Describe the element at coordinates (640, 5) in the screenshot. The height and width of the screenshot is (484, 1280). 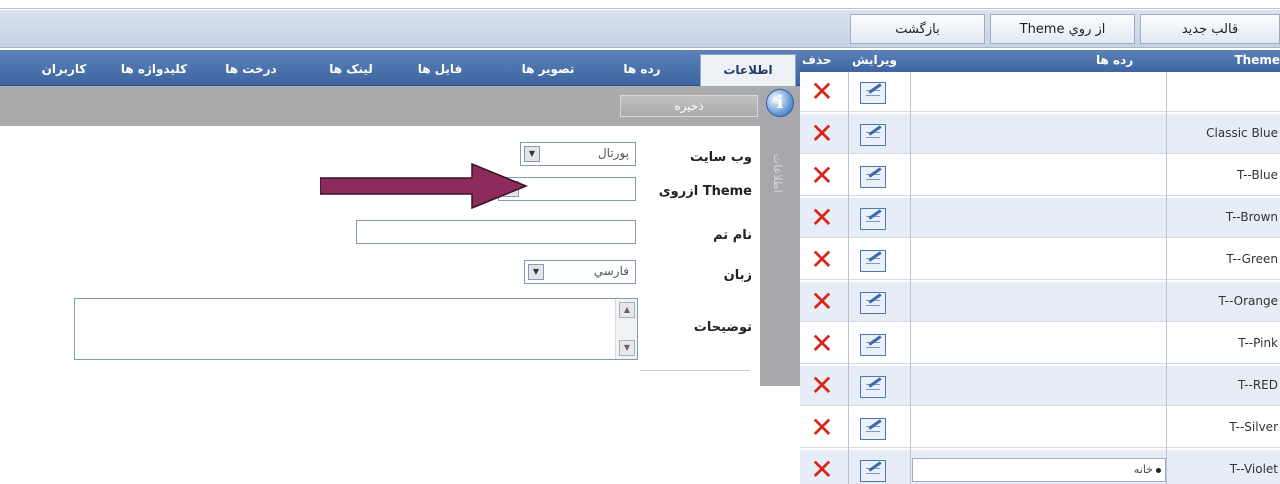
I see `top-edge` at that location.